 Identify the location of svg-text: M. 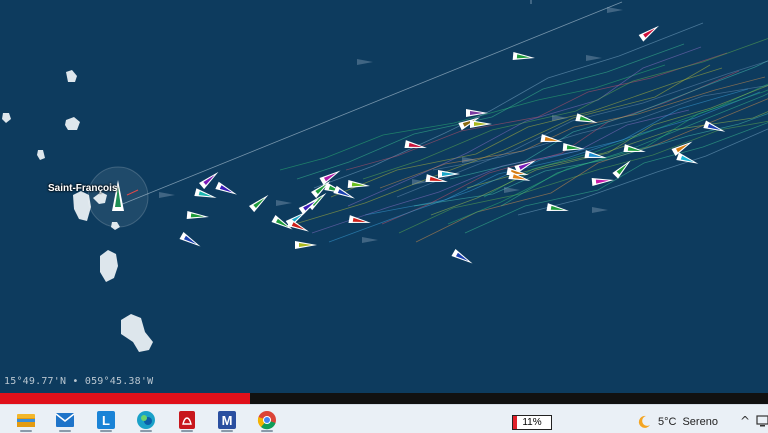
(227, 420).